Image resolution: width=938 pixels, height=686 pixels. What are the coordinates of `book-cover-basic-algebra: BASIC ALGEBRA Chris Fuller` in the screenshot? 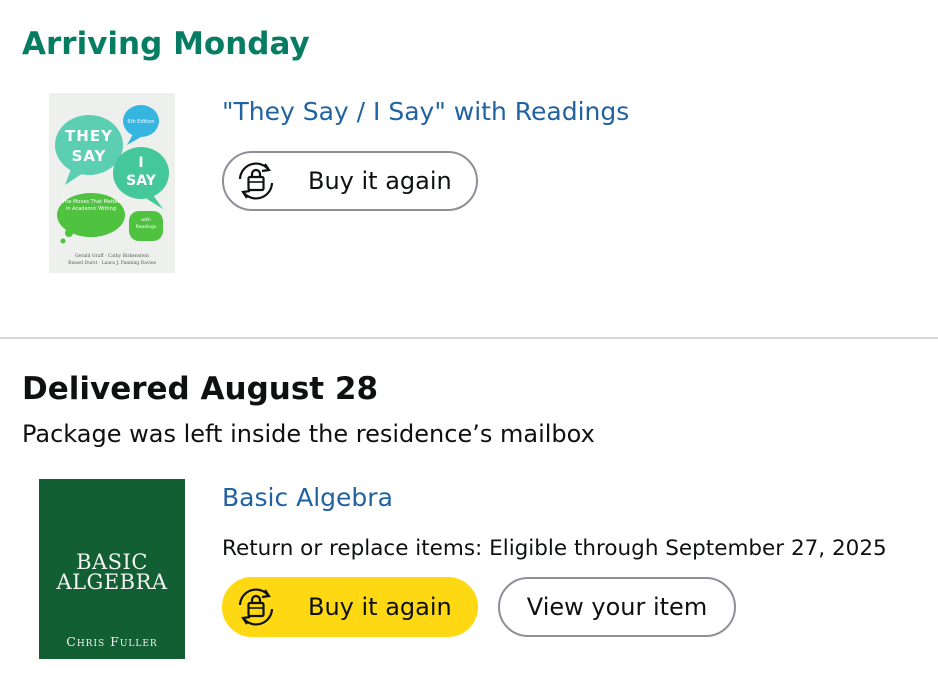 It's located at (112, 569).